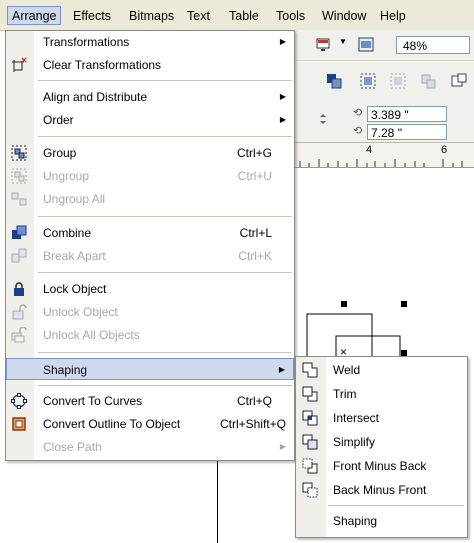 The image size is (474, 543). Describe the element at coordinates (358, 131) in the screenshot. I see `y-rotate-icon: ⟲` at that location.